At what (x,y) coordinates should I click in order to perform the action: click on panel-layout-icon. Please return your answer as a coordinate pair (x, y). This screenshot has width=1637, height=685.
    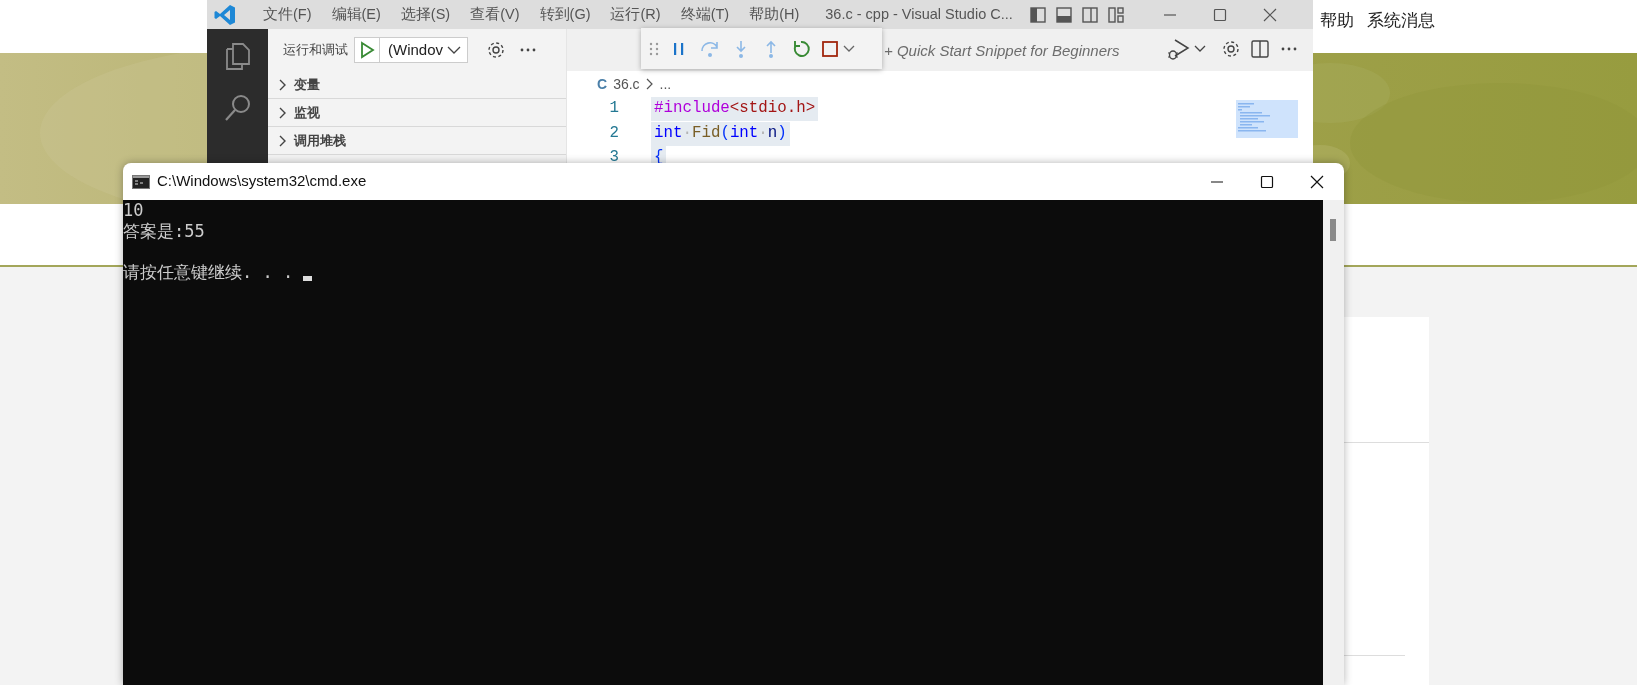
    Looking at the image, I should click on (1063, 14).